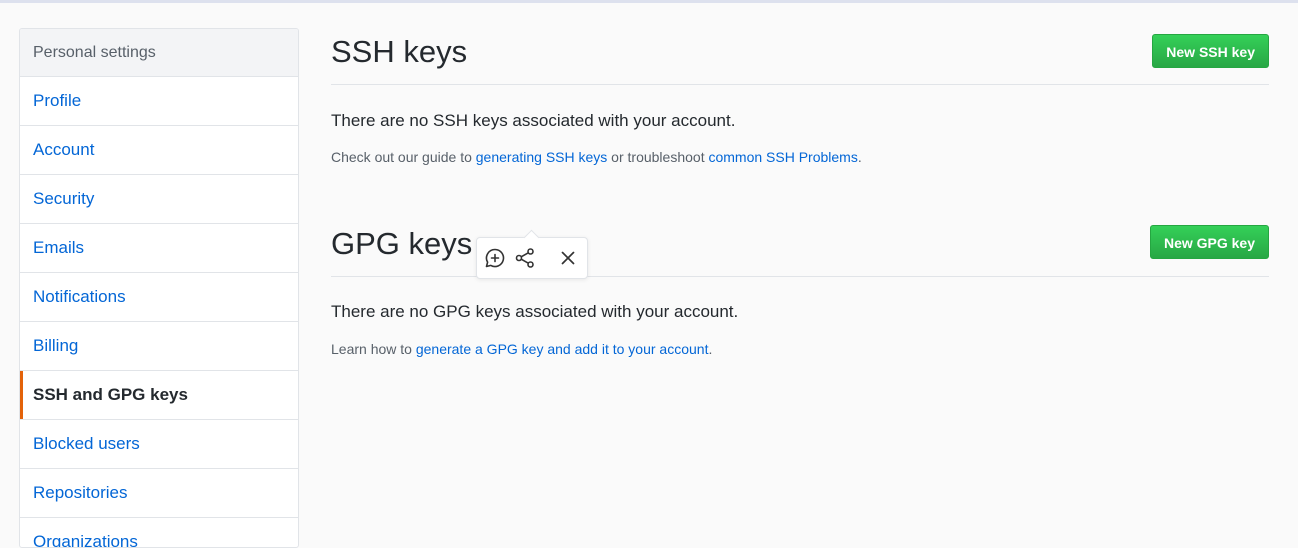  Describe the element at coordinates (1209, 242) in the screenshot. I see `new-gpg-key-button: New GPG key` at that location.